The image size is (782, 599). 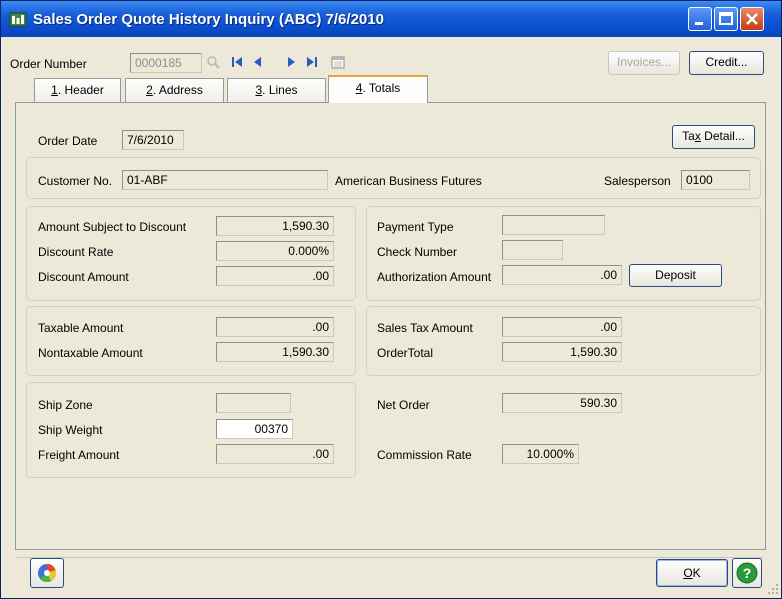 I want to click on ship-weight-label: Ship Weight, so click(x=70, y=430).